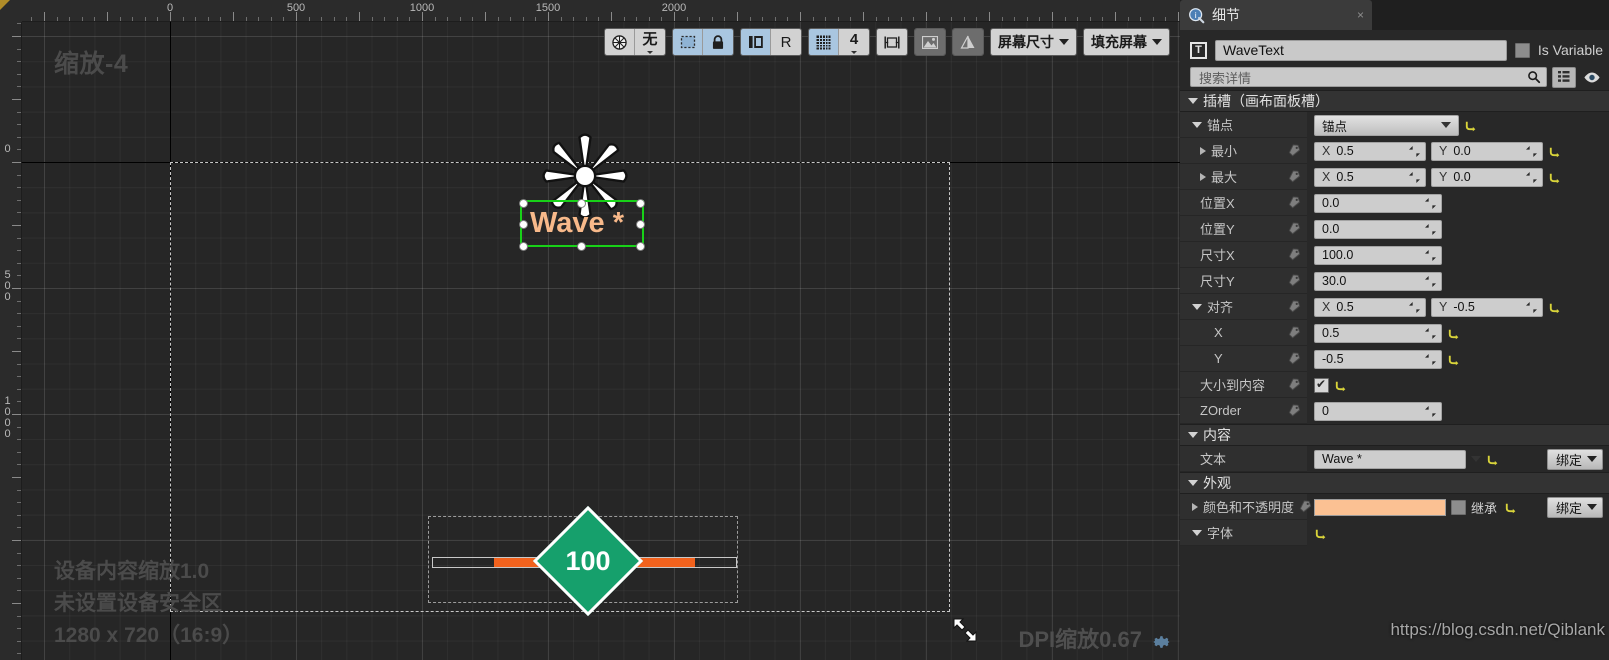  What do you see at coordinates (1394, 435) in the screenshot?
I see `category-content: 内容` at bounding box center [1394, 435].